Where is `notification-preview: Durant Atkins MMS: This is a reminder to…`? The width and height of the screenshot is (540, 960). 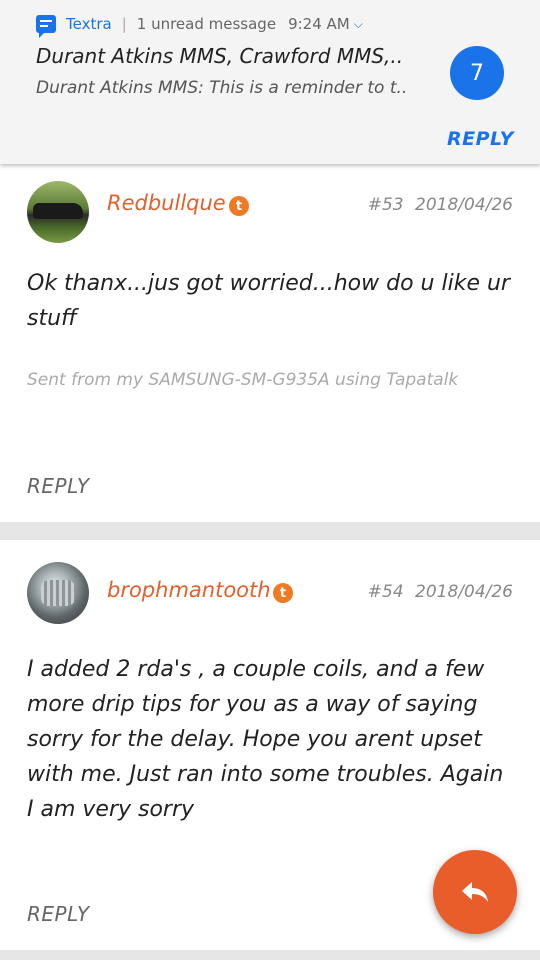
notification-preview: Durant Atkins MMS: This is a reminder to… is located at coordinates (222, 88).